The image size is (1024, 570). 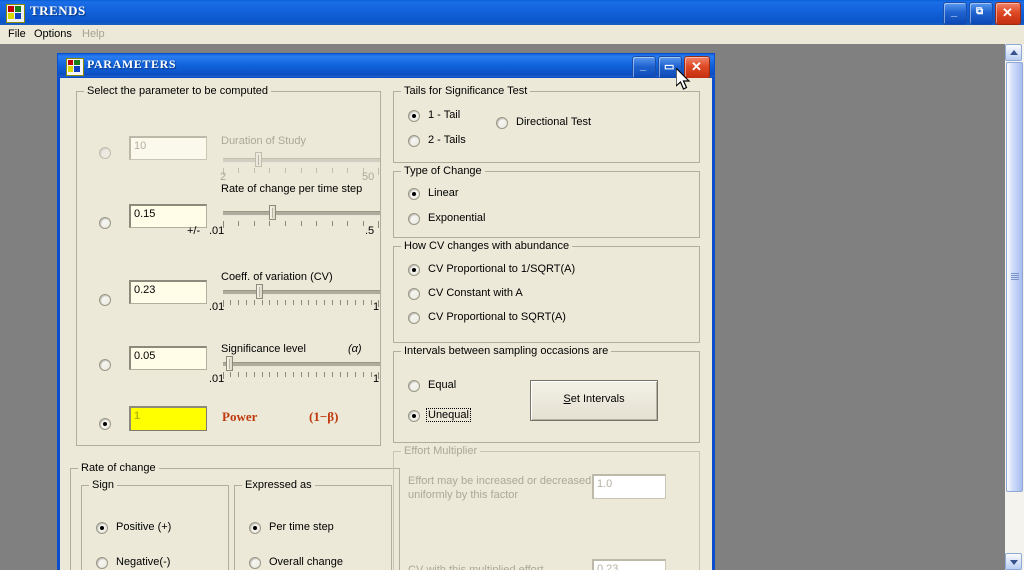 What do you see at coordinates (443, 171) in the screenshot?
I see `group-caption: Type of Change` at bounding box center [443, 171].